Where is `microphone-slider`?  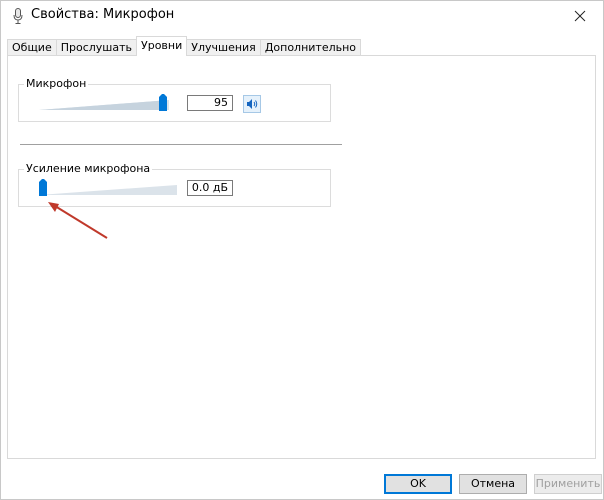 microphone-slider is located at coordinates (105, 104).